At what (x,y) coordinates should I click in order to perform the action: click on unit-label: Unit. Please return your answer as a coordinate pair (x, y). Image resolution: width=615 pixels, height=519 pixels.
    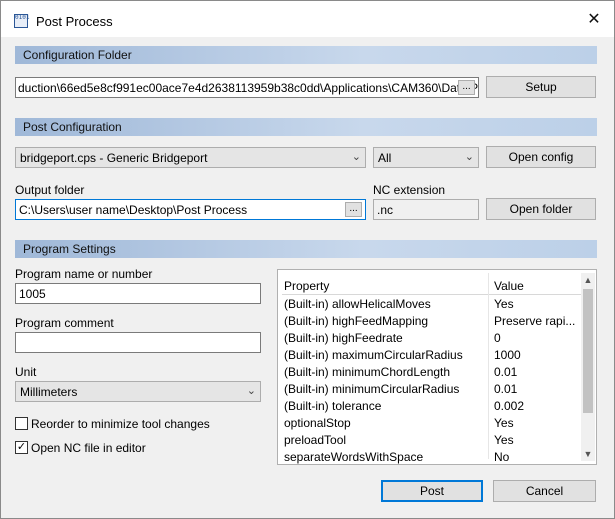
    Looking at the image, I should click on (26, 372).